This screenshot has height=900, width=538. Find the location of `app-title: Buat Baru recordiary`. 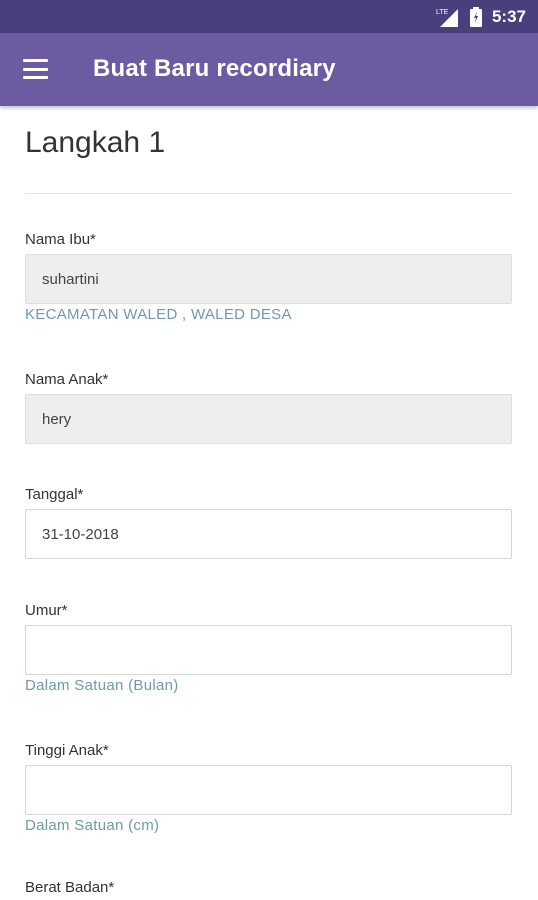

app-title: Buat Baru recordiary is located at coordinates (214, 68).